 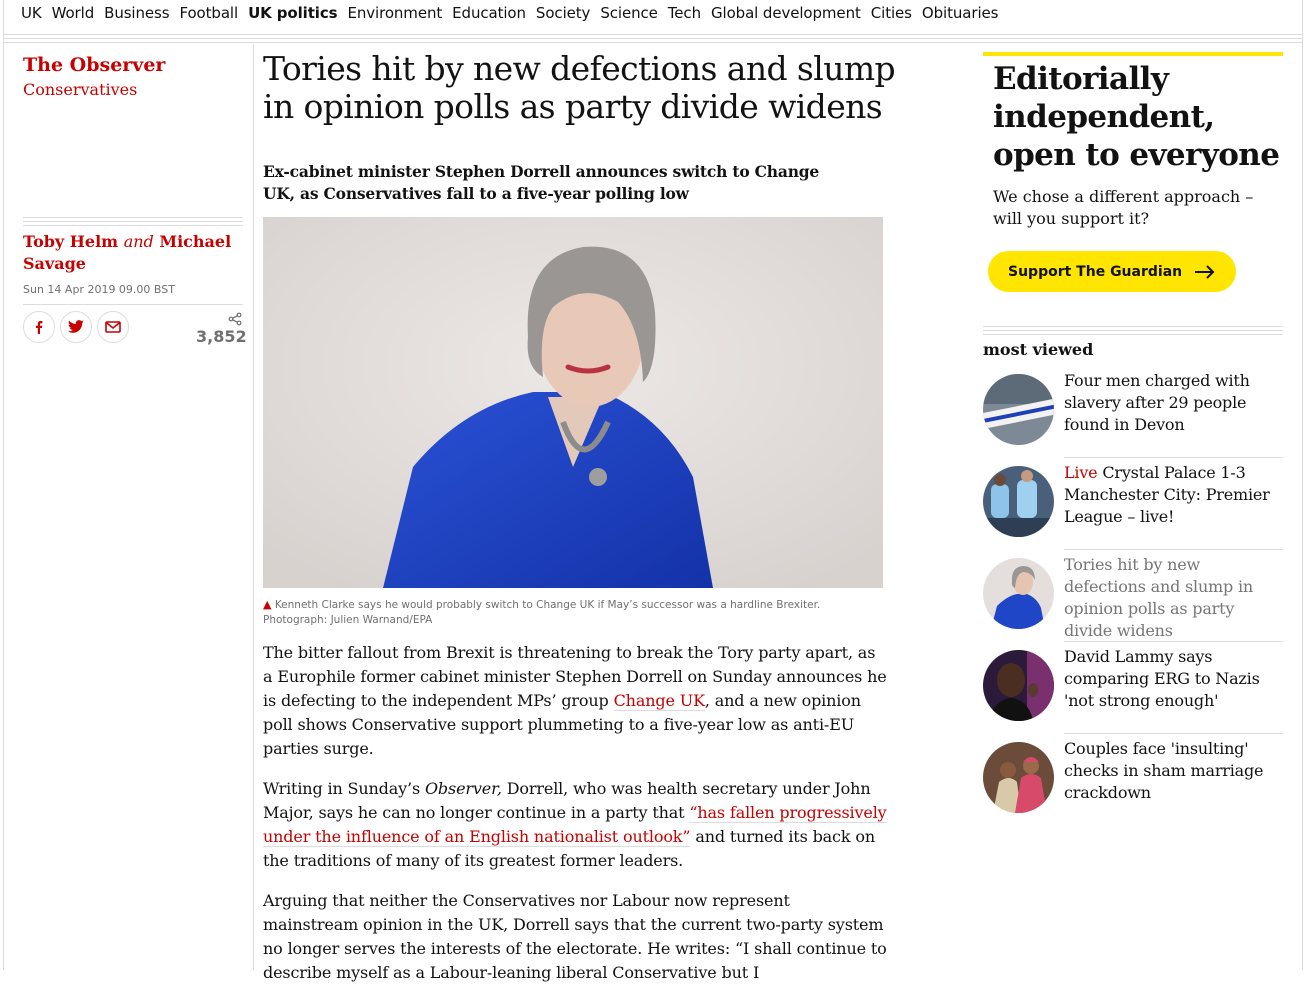 I want to click on column-divider, so click(x=253, y=507).